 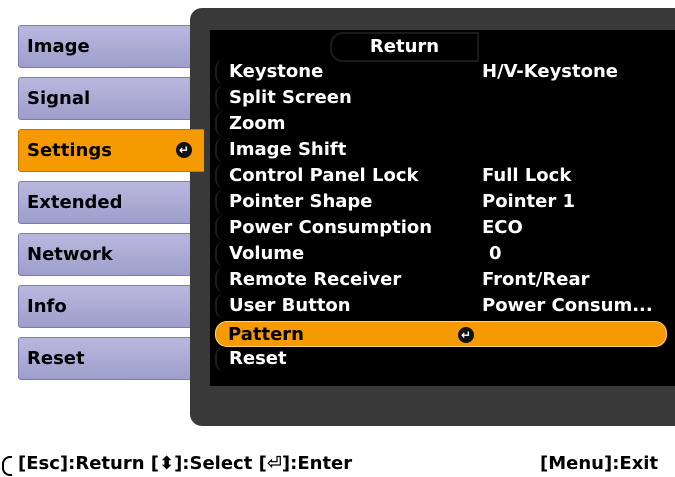 I want to click on menu-item-image-shift: Image Shift, so click(x=445, y=150).